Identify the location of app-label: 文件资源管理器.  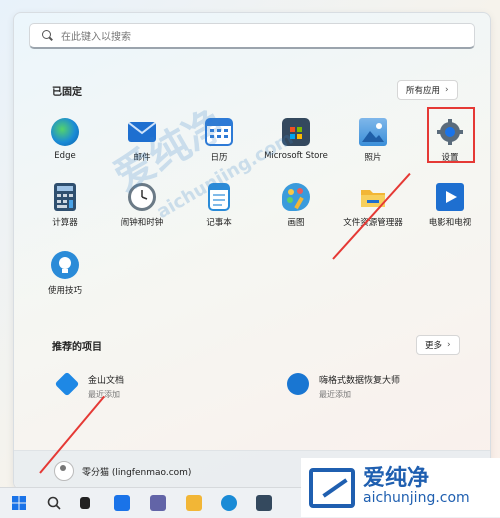
(373, 223).